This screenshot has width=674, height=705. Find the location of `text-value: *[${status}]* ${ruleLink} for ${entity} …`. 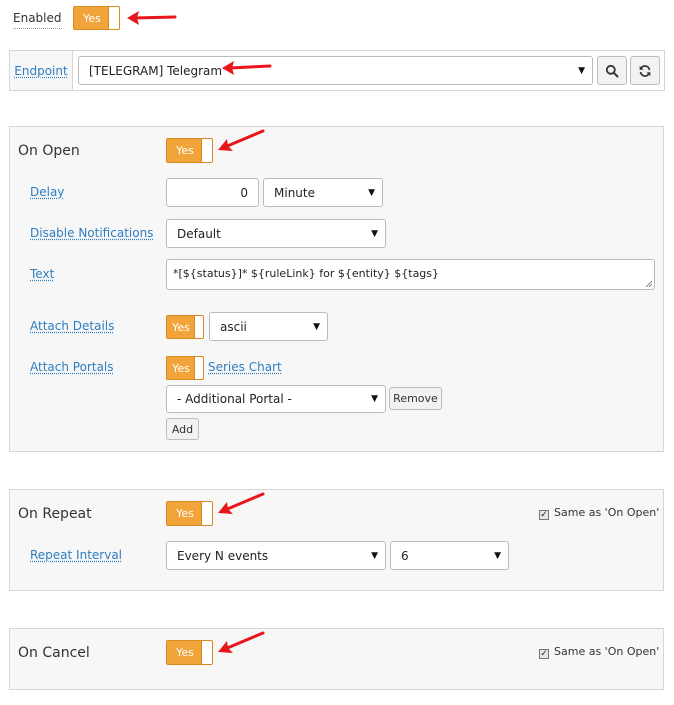

text-value: *[${status}]* ${ruleLink} for ${entity} … is located at coordinates (306, 273).